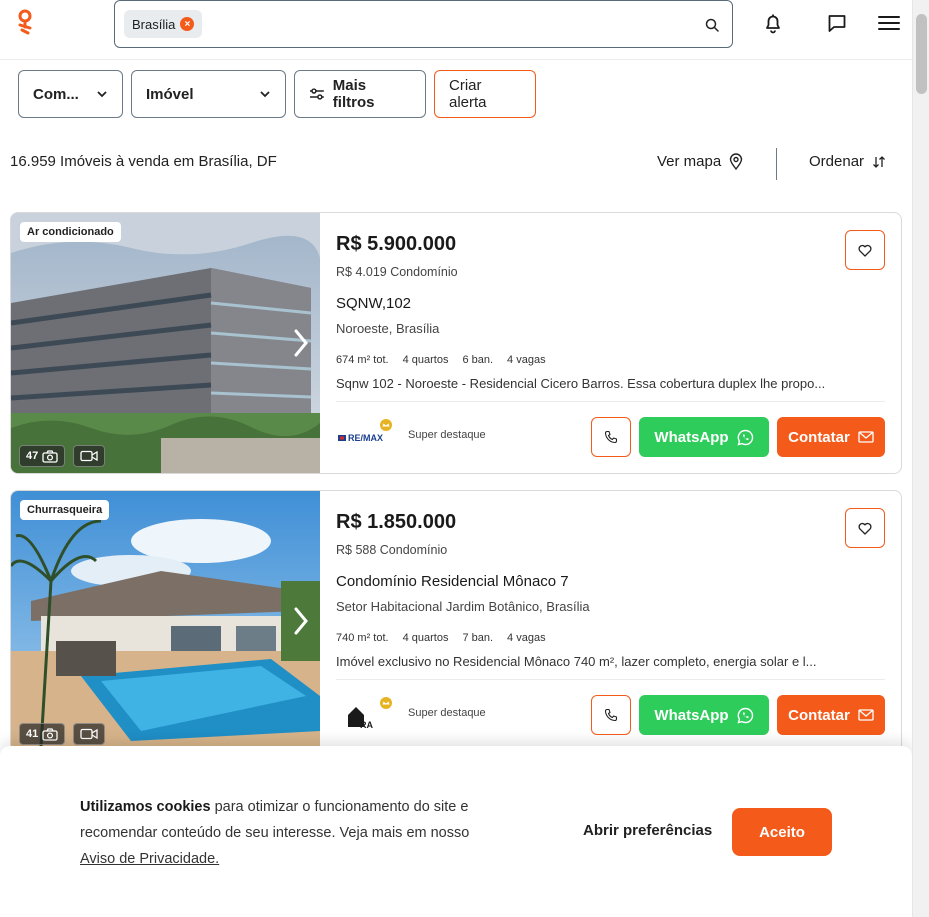 This screenshot has height=917, width=929. What do you see at coordinates (920, 458) in the screenshot?
I see `page-scrollbar` at bounding box center [920, 458].